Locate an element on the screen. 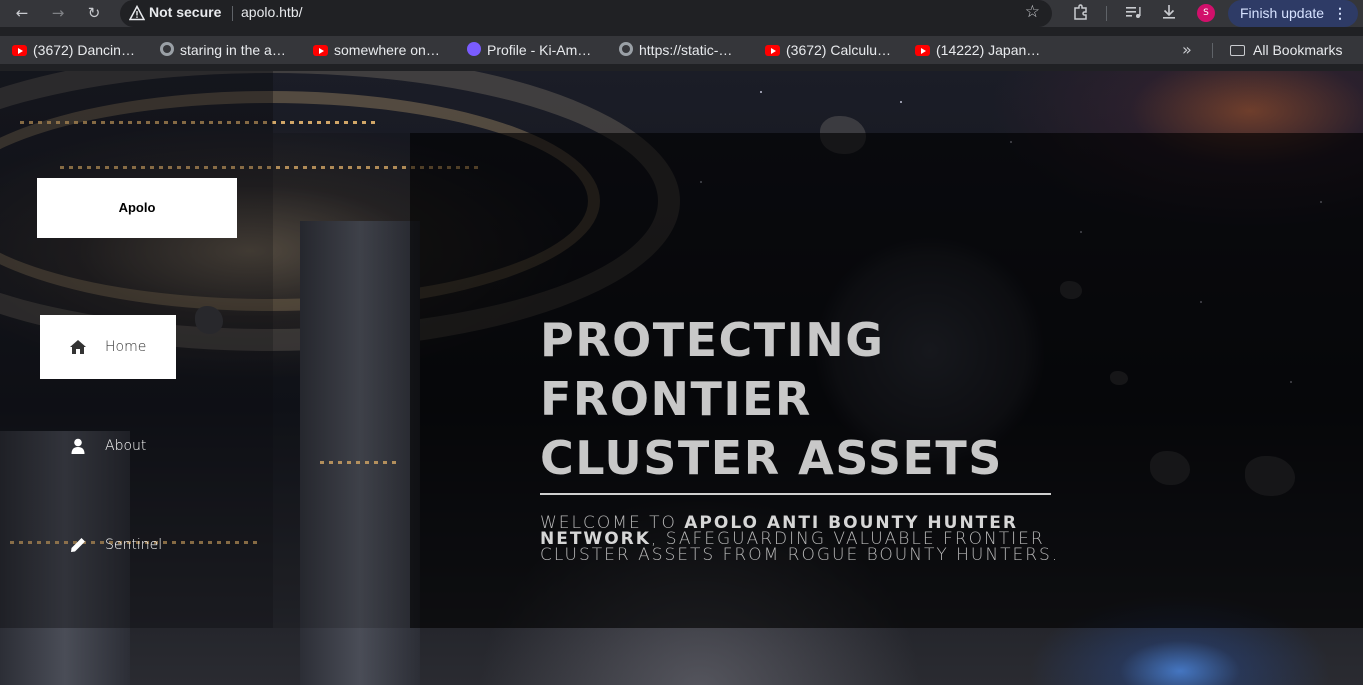 The height and width of the screenshot is (685, 1363). warning-icon is located at coordinates (137, 13).